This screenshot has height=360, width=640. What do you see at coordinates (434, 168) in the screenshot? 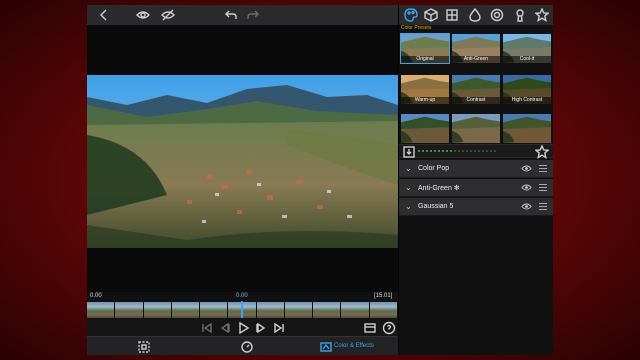
I see `layer-name: Color Pop` at bounding box center [434, 168].